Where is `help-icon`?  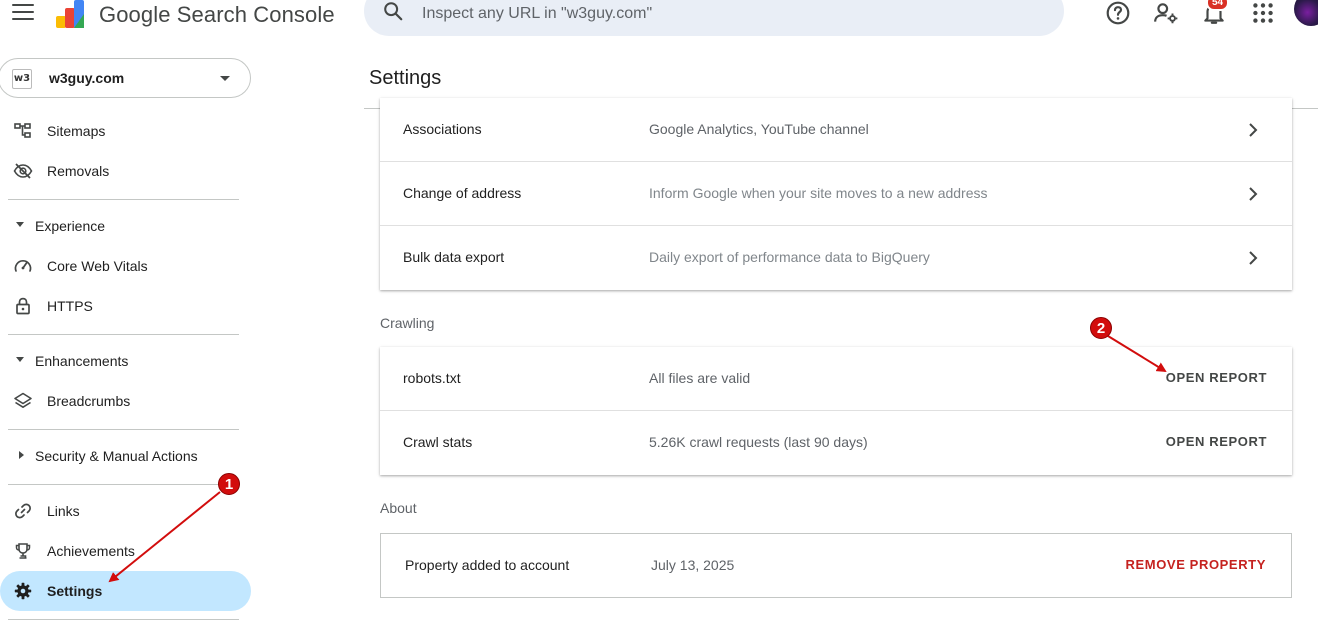
help-icon is located at coordinates (1118, 13).